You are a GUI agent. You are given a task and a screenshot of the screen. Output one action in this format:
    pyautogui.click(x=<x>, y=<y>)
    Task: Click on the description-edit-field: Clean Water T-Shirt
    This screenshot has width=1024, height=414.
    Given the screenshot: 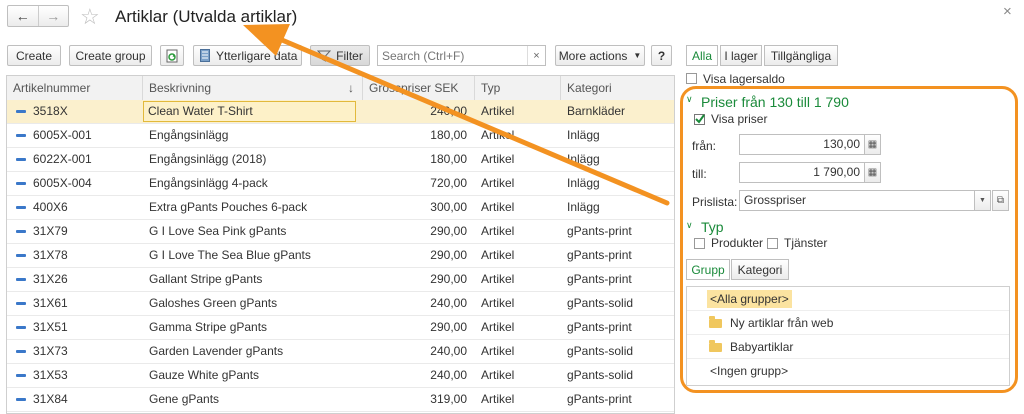 What is the action you would take?
    pyautogui.click(x=249, y=111)
    